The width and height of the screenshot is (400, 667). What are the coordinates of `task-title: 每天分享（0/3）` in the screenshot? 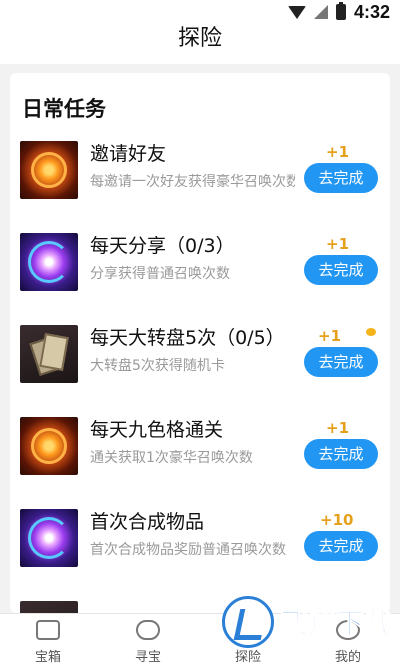 It's located at (162, 246).